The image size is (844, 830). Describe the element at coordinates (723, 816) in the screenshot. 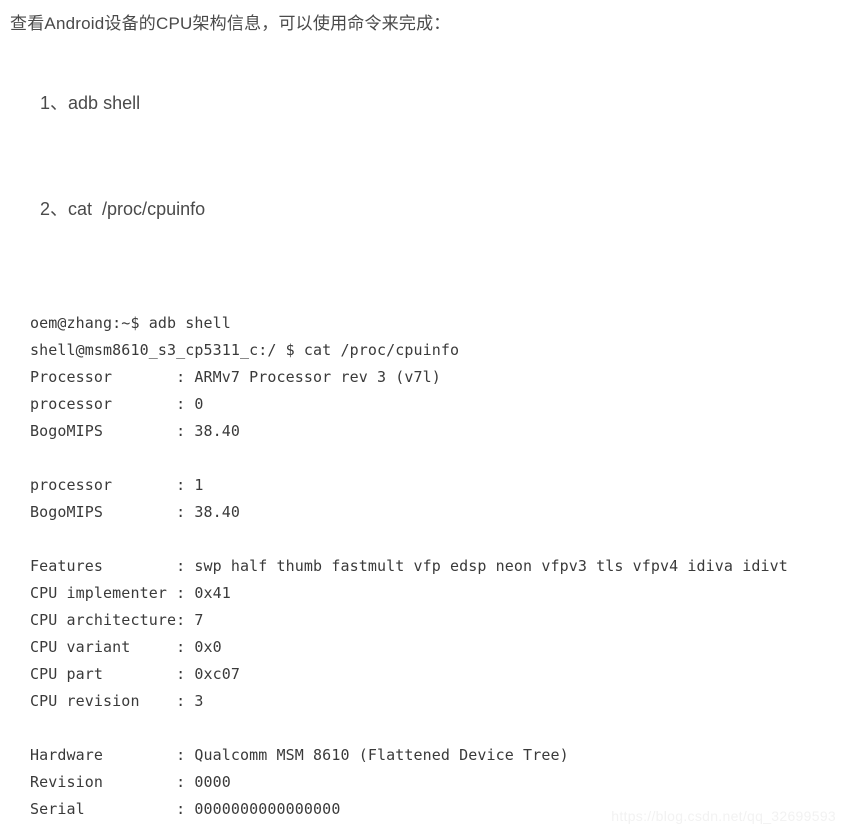

I see `blog-watermark: https://blog.csdn.net/qq_32699593` at that location.